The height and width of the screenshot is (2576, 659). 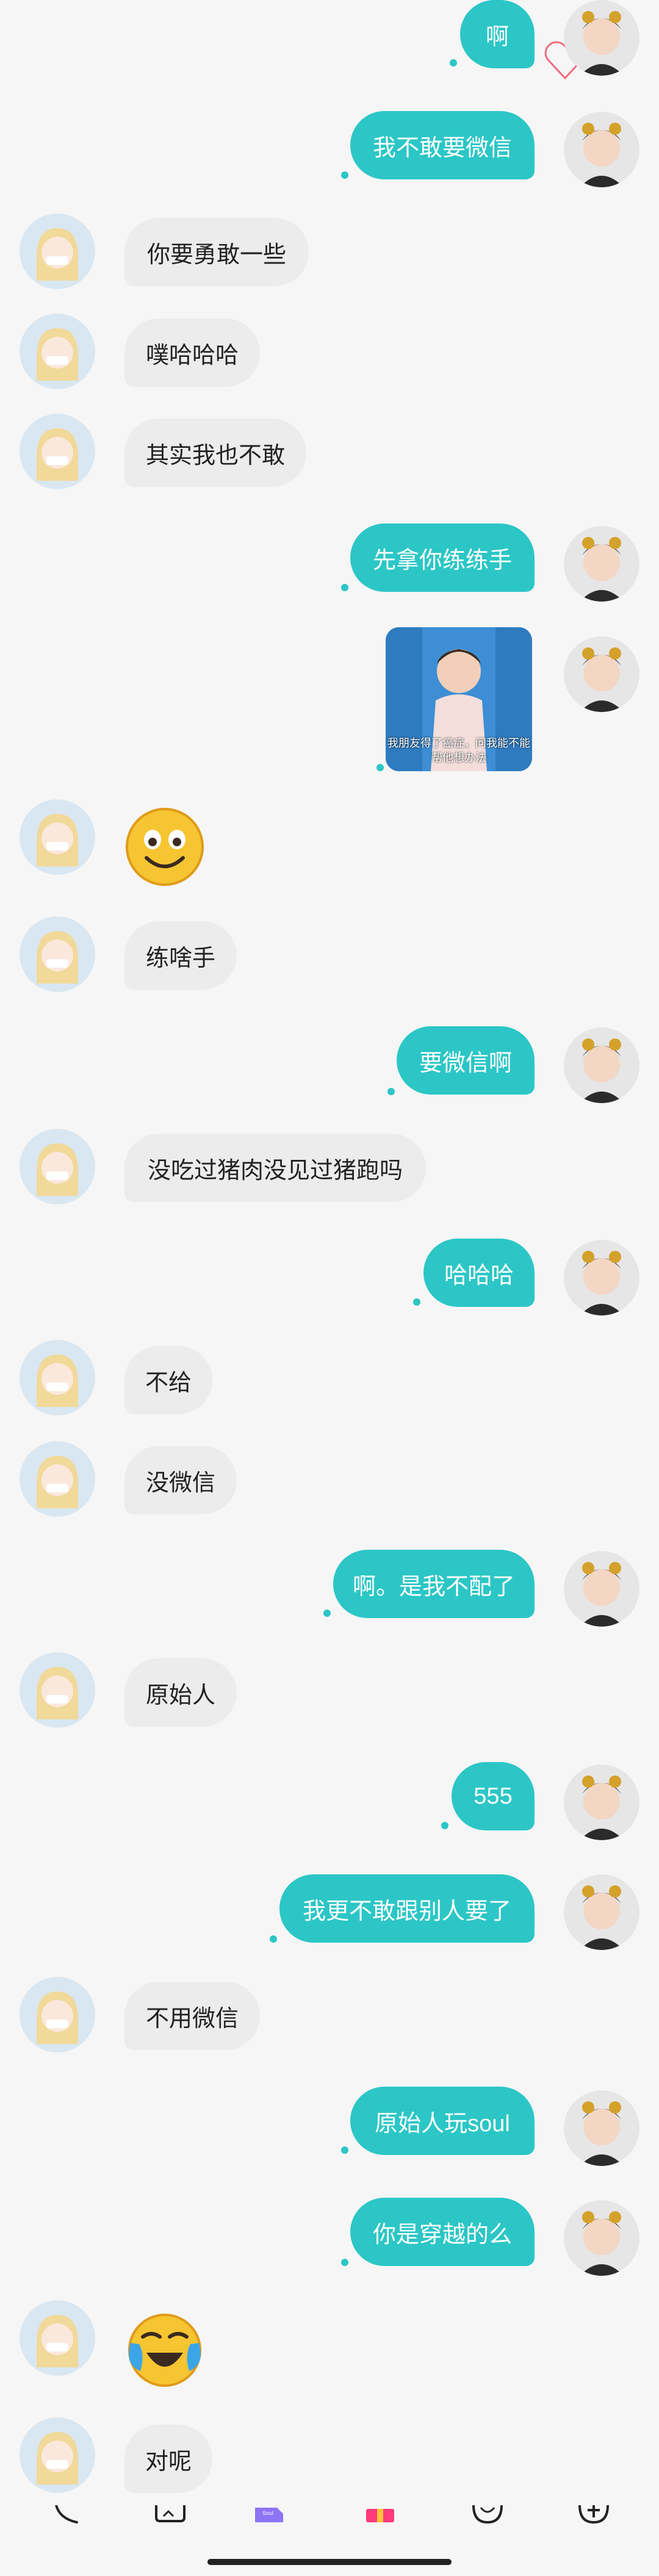 I want to click on message-bubble-left: 不用微信, so click(x=192, y=2016).